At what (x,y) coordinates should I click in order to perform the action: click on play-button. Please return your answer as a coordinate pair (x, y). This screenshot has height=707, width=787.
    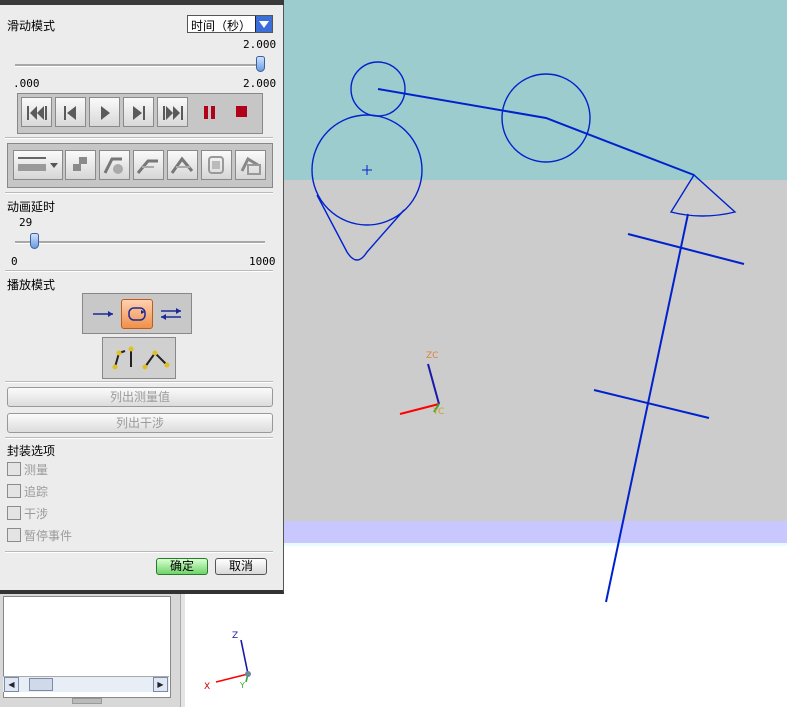
    Looking at the image, I should click on (104, 112).